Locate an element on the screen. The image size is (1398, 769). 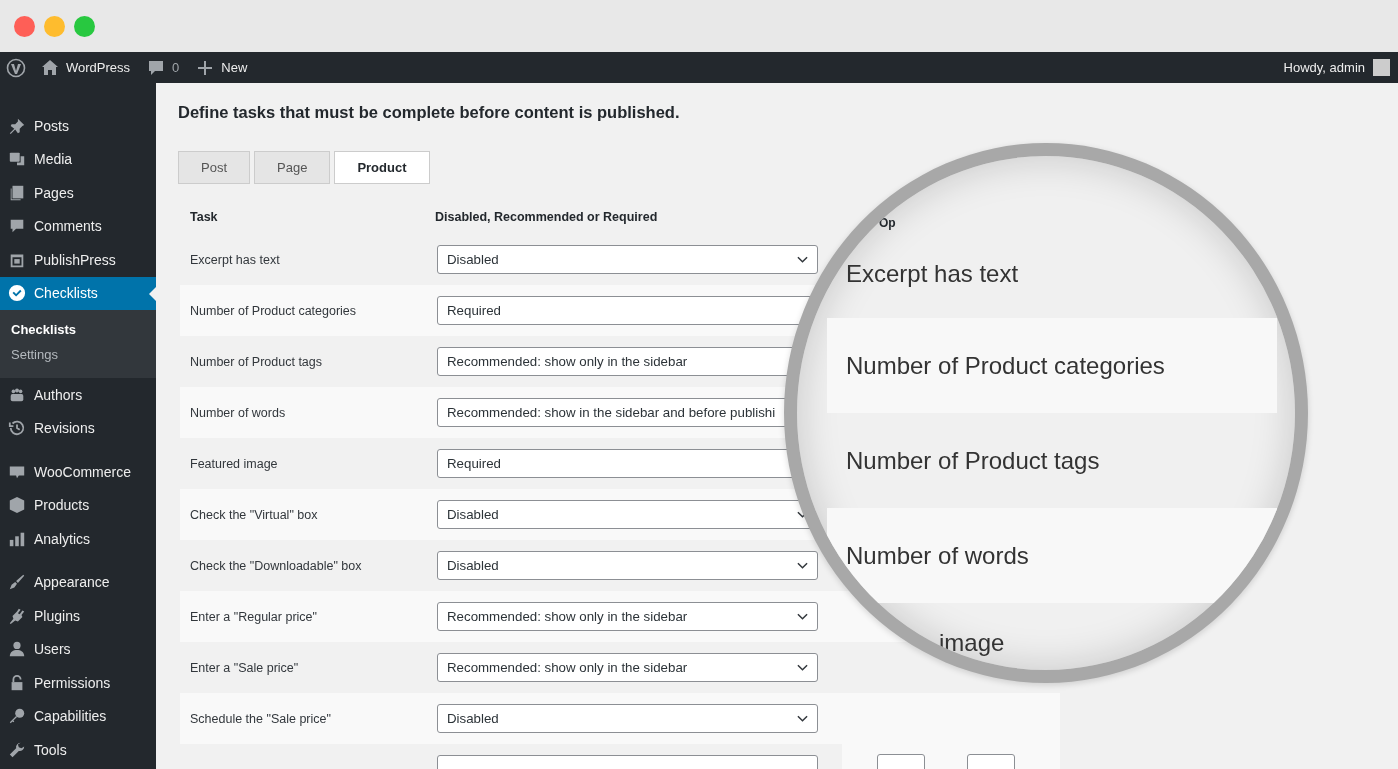
plug-icon is located at coordinates (17, 615).